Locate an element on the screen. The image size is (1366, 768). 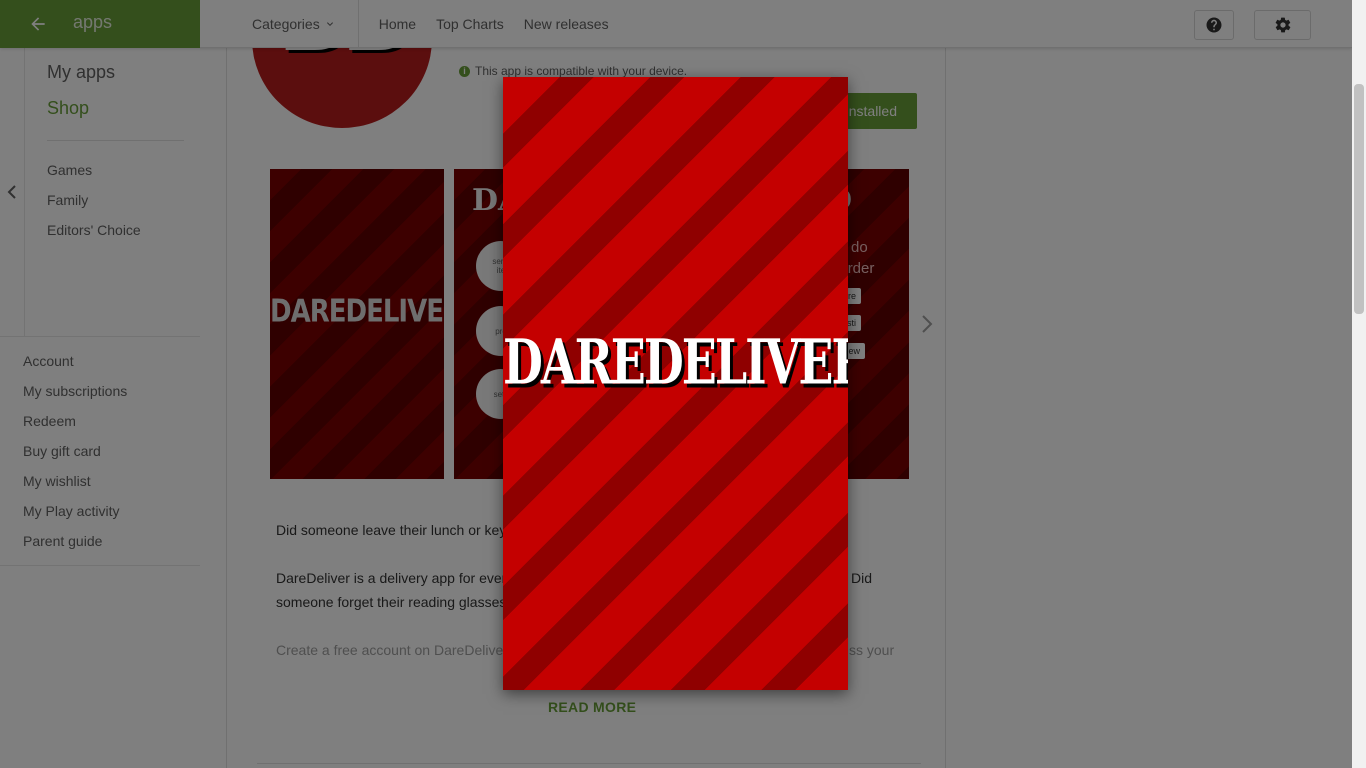
scrollbar-thumb is located at coordinates (1359, 199).